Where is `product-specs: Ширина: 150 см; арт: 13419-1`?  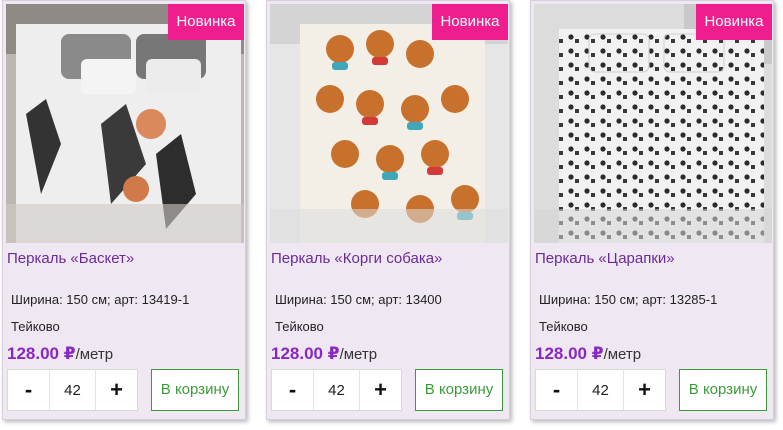 product-specs: Ширина: 150 см; арт: 13419-1 is located at coordinates (100, 299).